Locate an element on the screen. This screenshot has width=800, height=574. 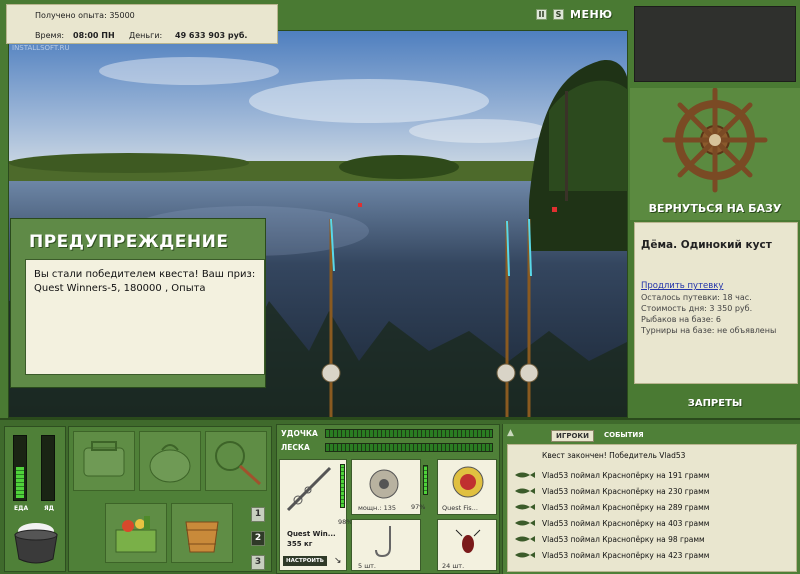
log-entry: Vlad53 поймал Краснопёрку на 98 грамм is located at coordinates (623, 539).